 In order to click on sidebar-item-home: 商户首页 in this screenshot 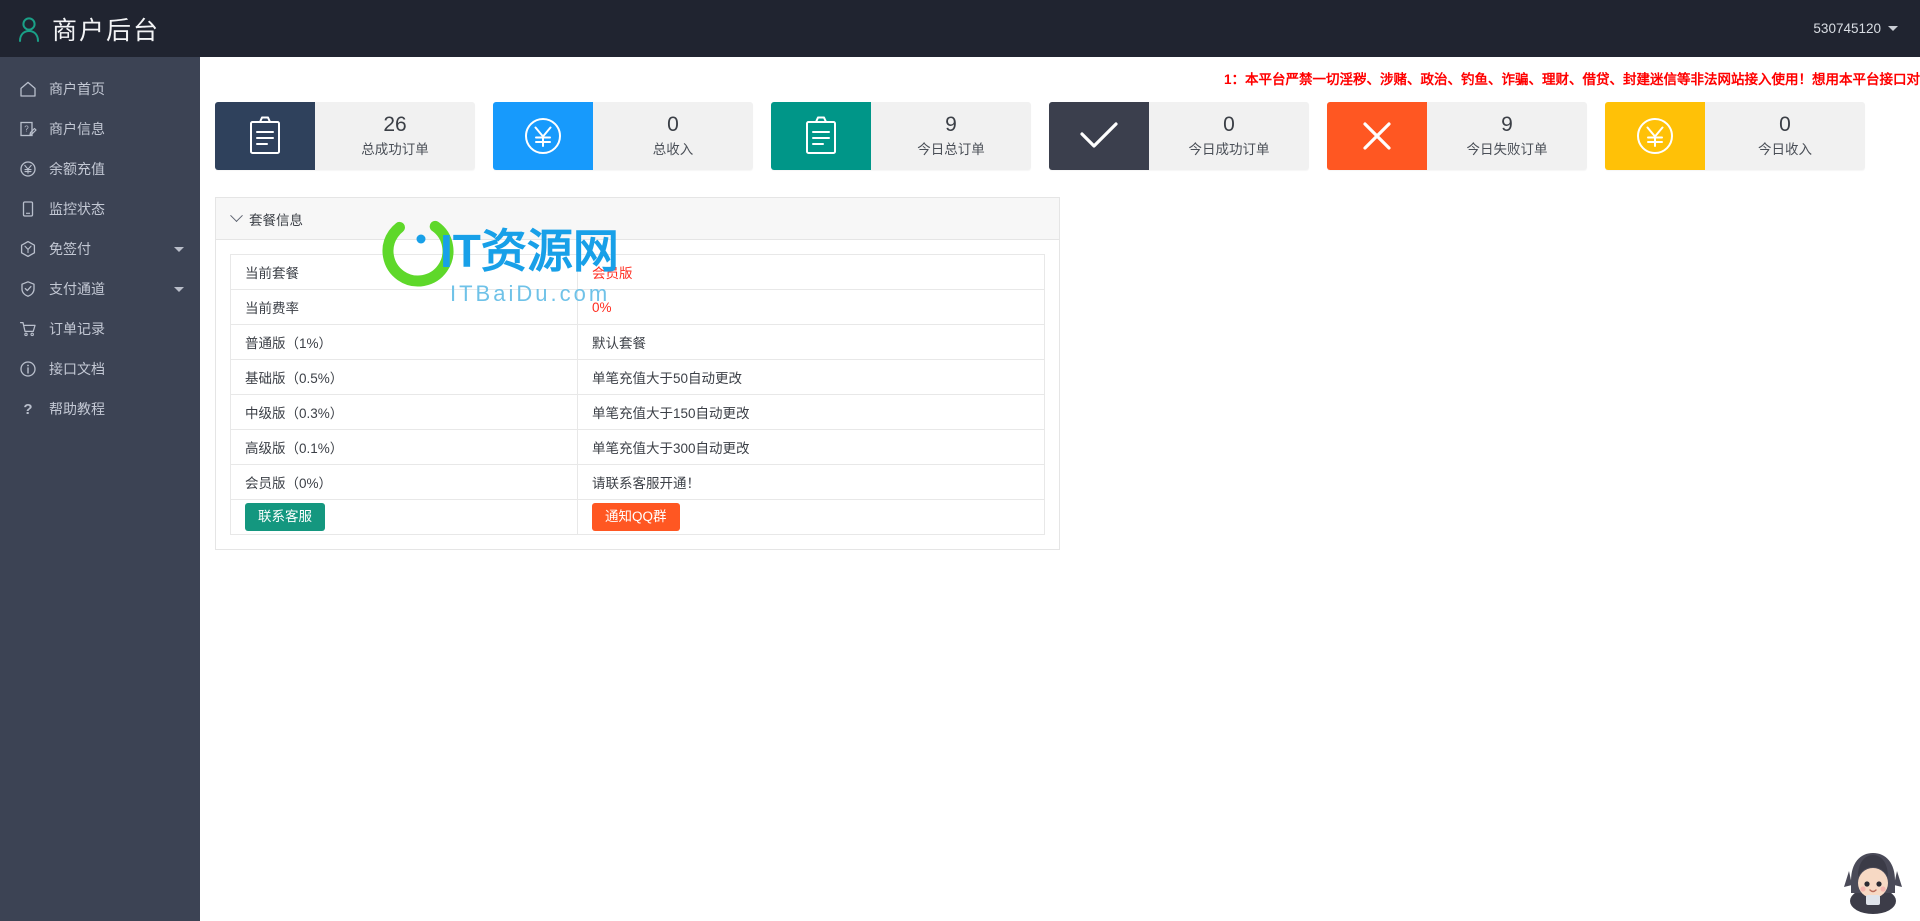, I will do `click(100, 89)`.